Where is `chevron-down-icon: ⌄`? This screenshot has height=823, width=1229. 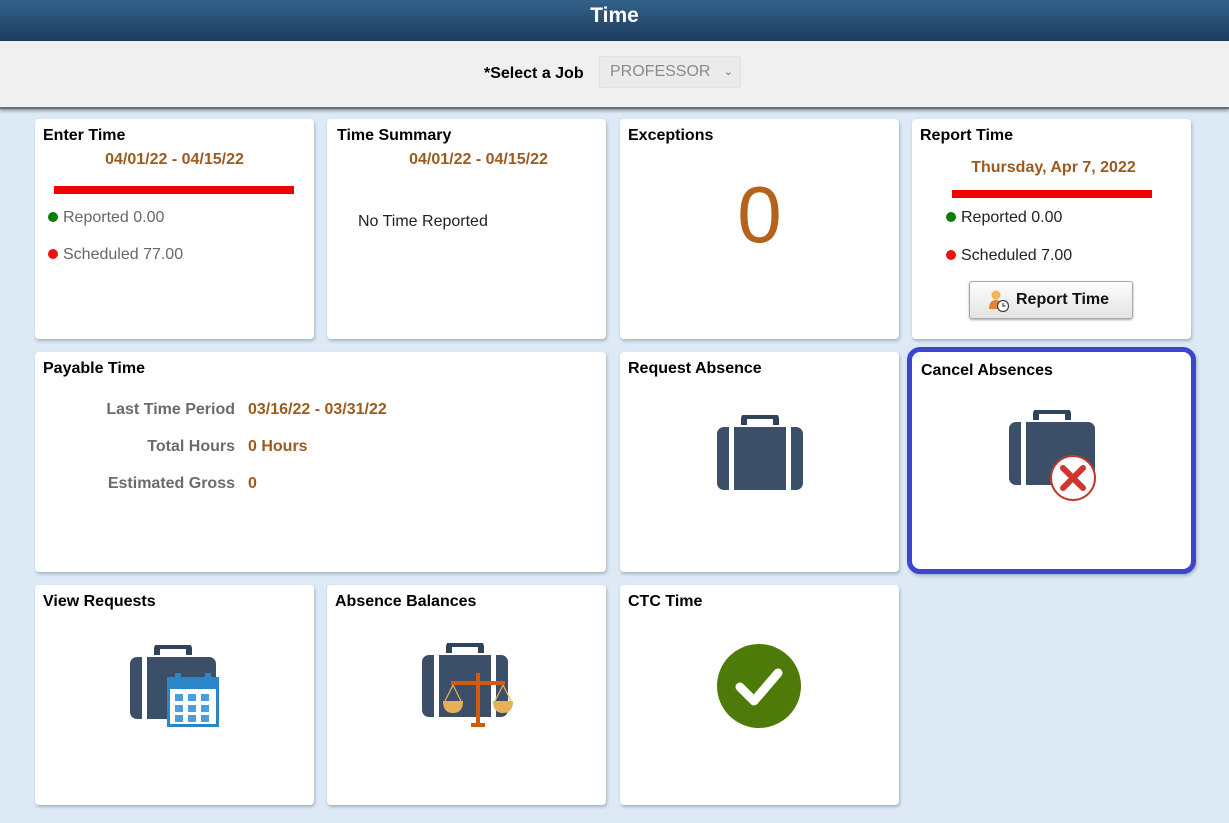 chevron-down-icon: ⌄ is located at coordinates (728, 72).